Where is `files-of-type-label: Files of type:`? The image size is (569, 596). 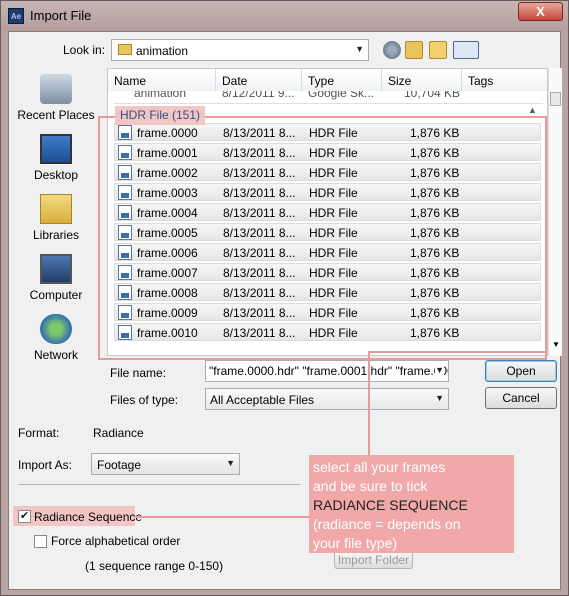
files-of-type-label: Files of type: is located at coordinates (144, 400).